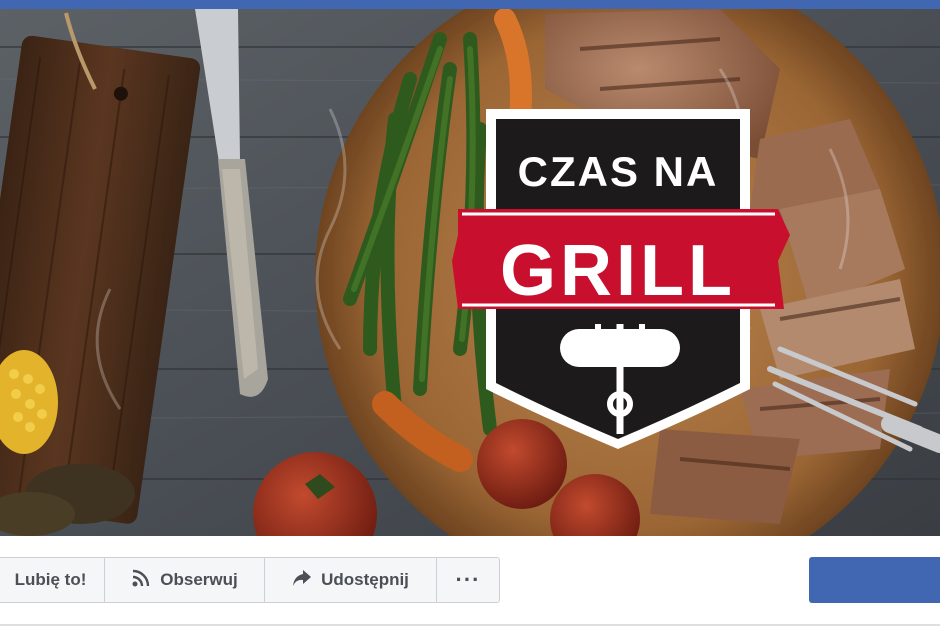 The image size is (940, 626). I want to click on logo-line1: CZAS NA, so click(618, 171).